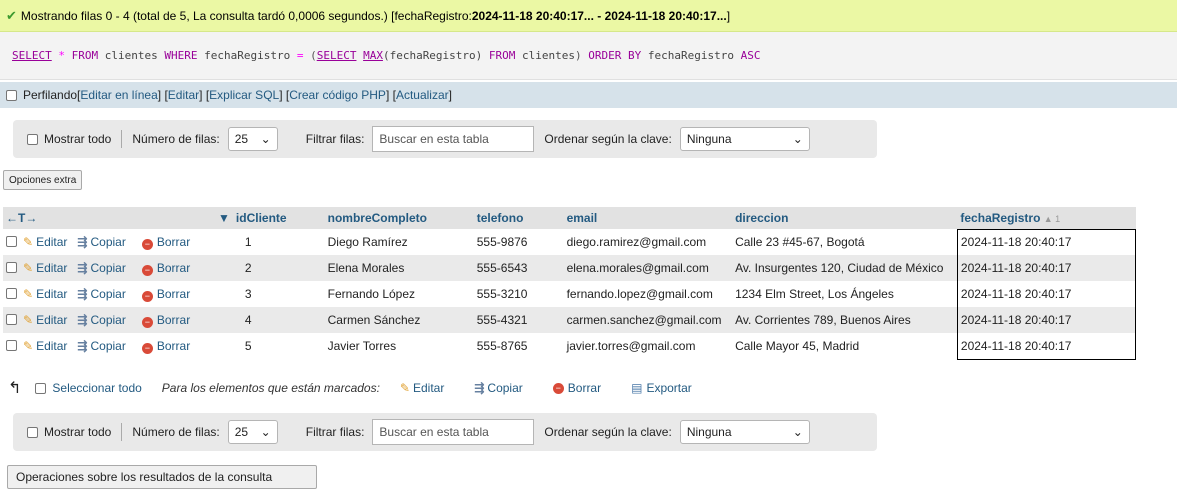 This screenshot has height=489, width=1177. I want to click on cell-telefono: 555-8765, so click(518, 346).